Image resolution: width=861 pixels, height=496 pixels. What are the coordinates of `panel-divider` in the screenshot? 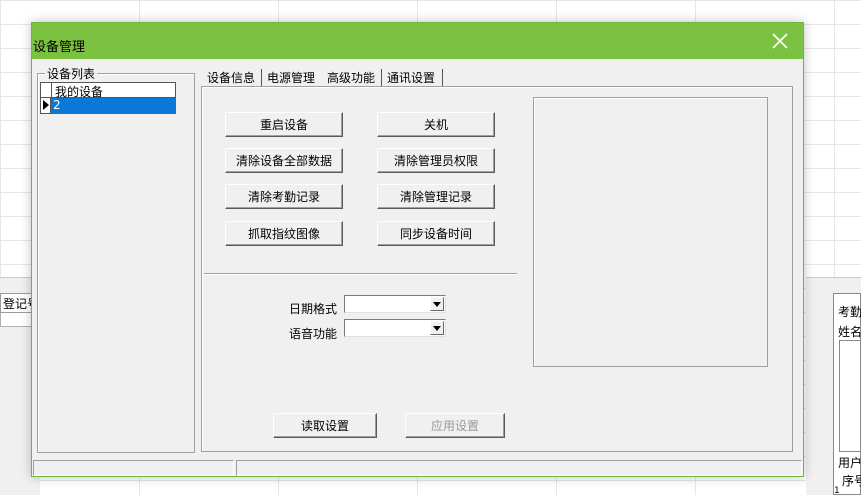 It's located at (360, 274).